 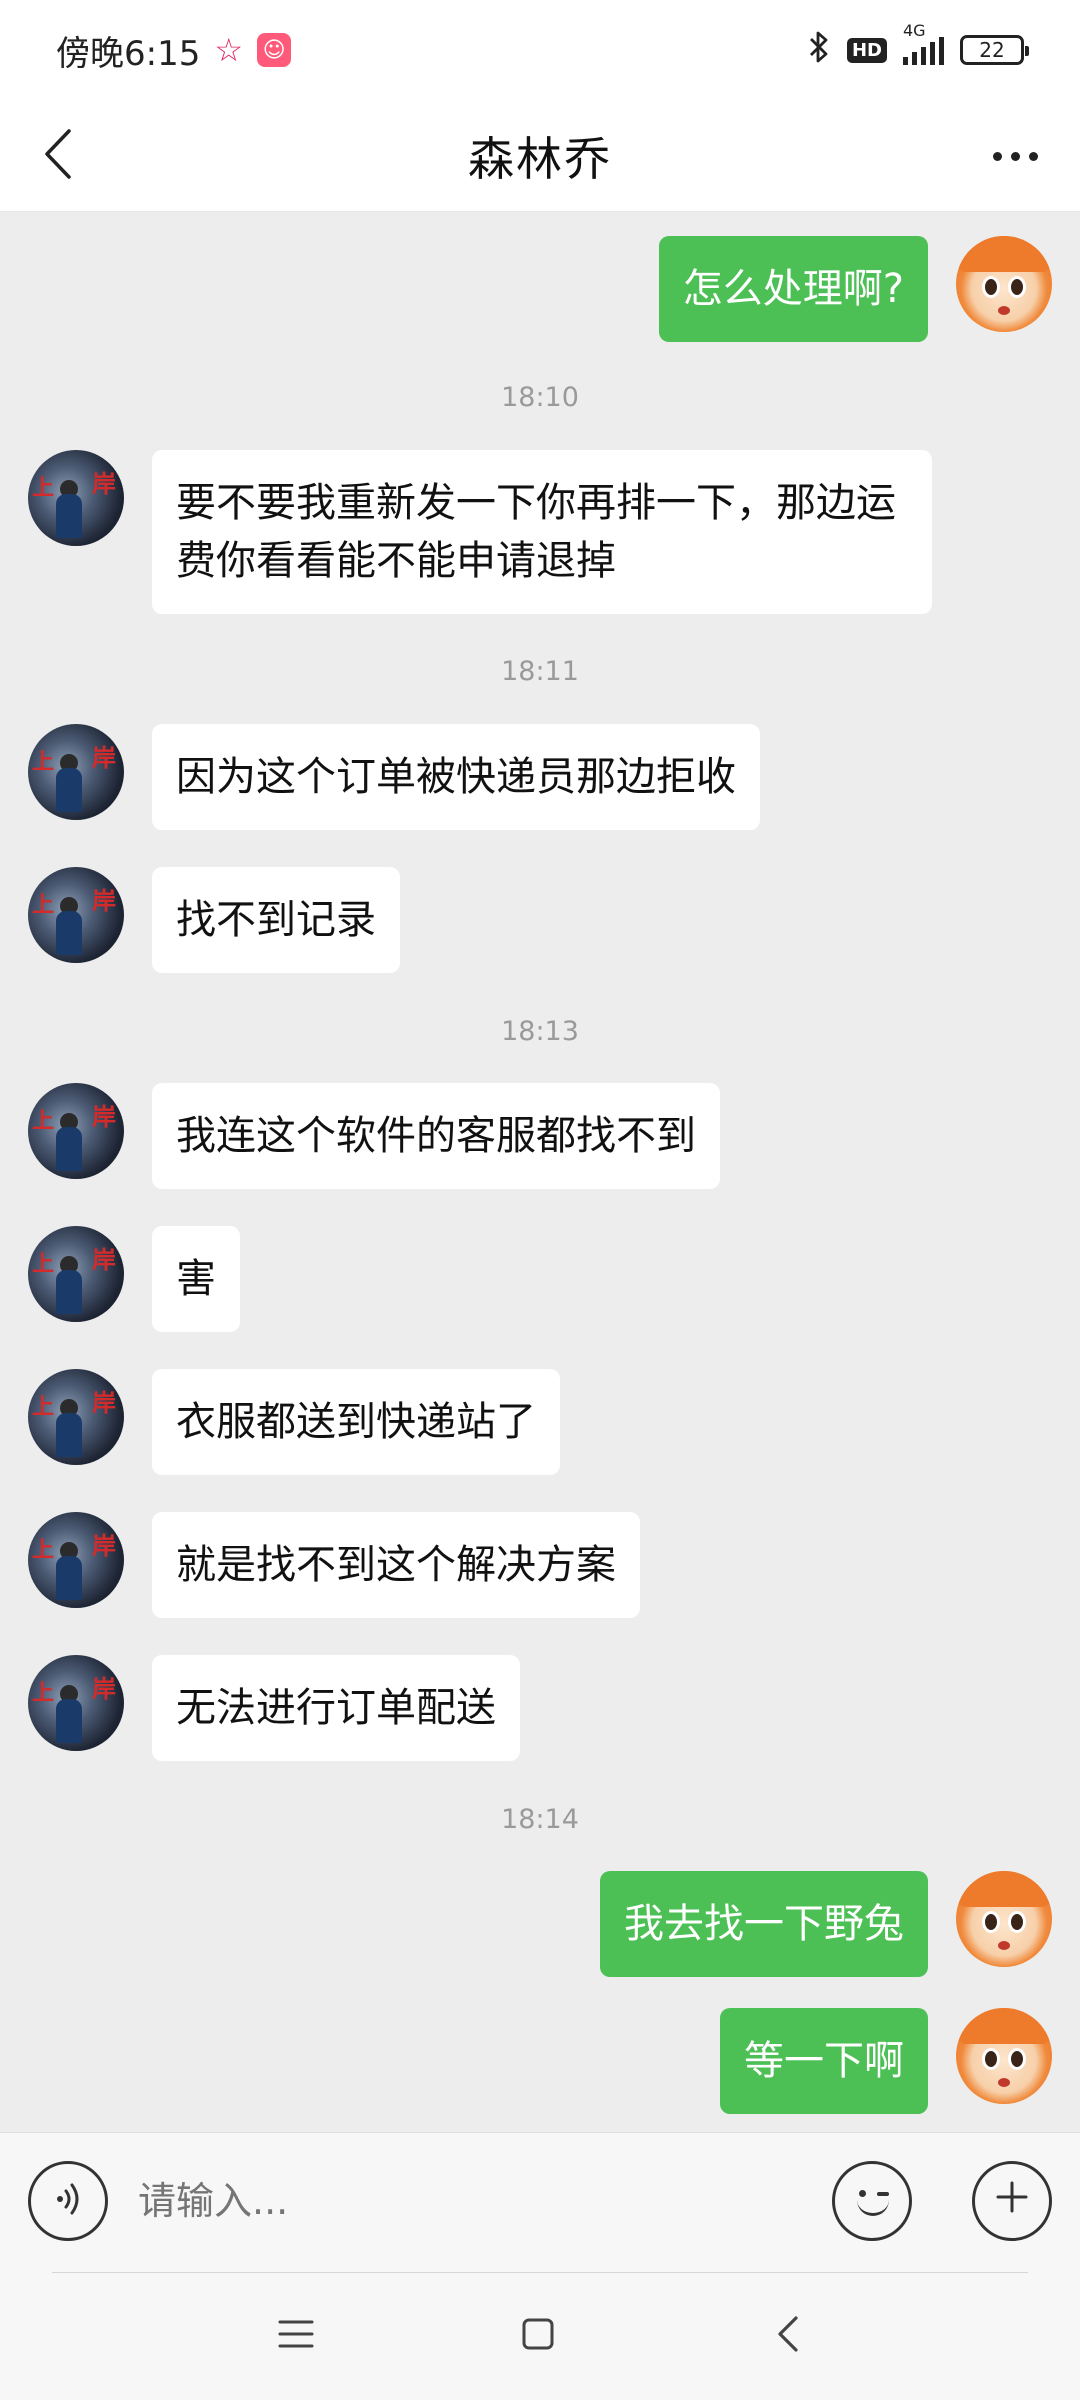 What do you see at coordinates (460, 2201) in the screenshot?
I see `message-input` at bounding box center [460, 2201].